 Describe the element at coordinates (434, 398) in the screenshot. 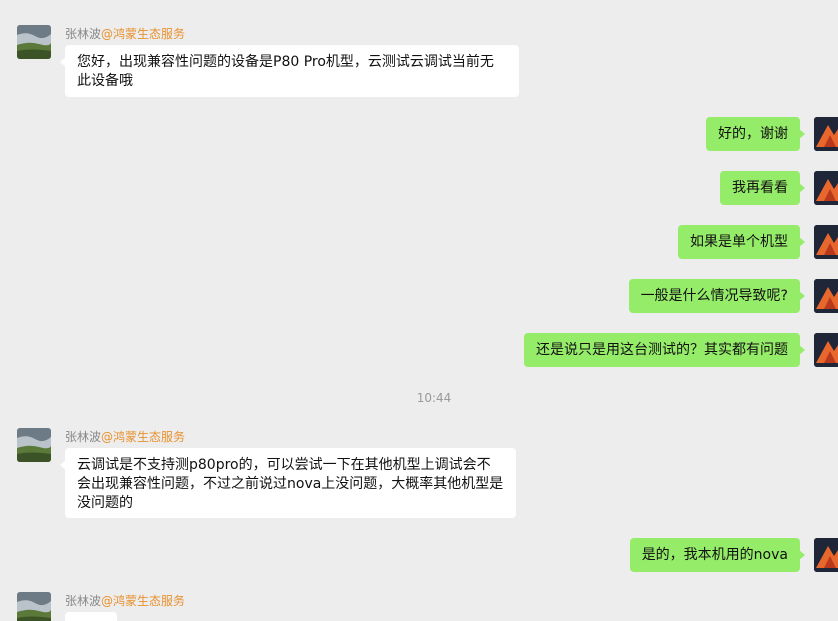

I see `timestamp-divider: 10:44` at that location.